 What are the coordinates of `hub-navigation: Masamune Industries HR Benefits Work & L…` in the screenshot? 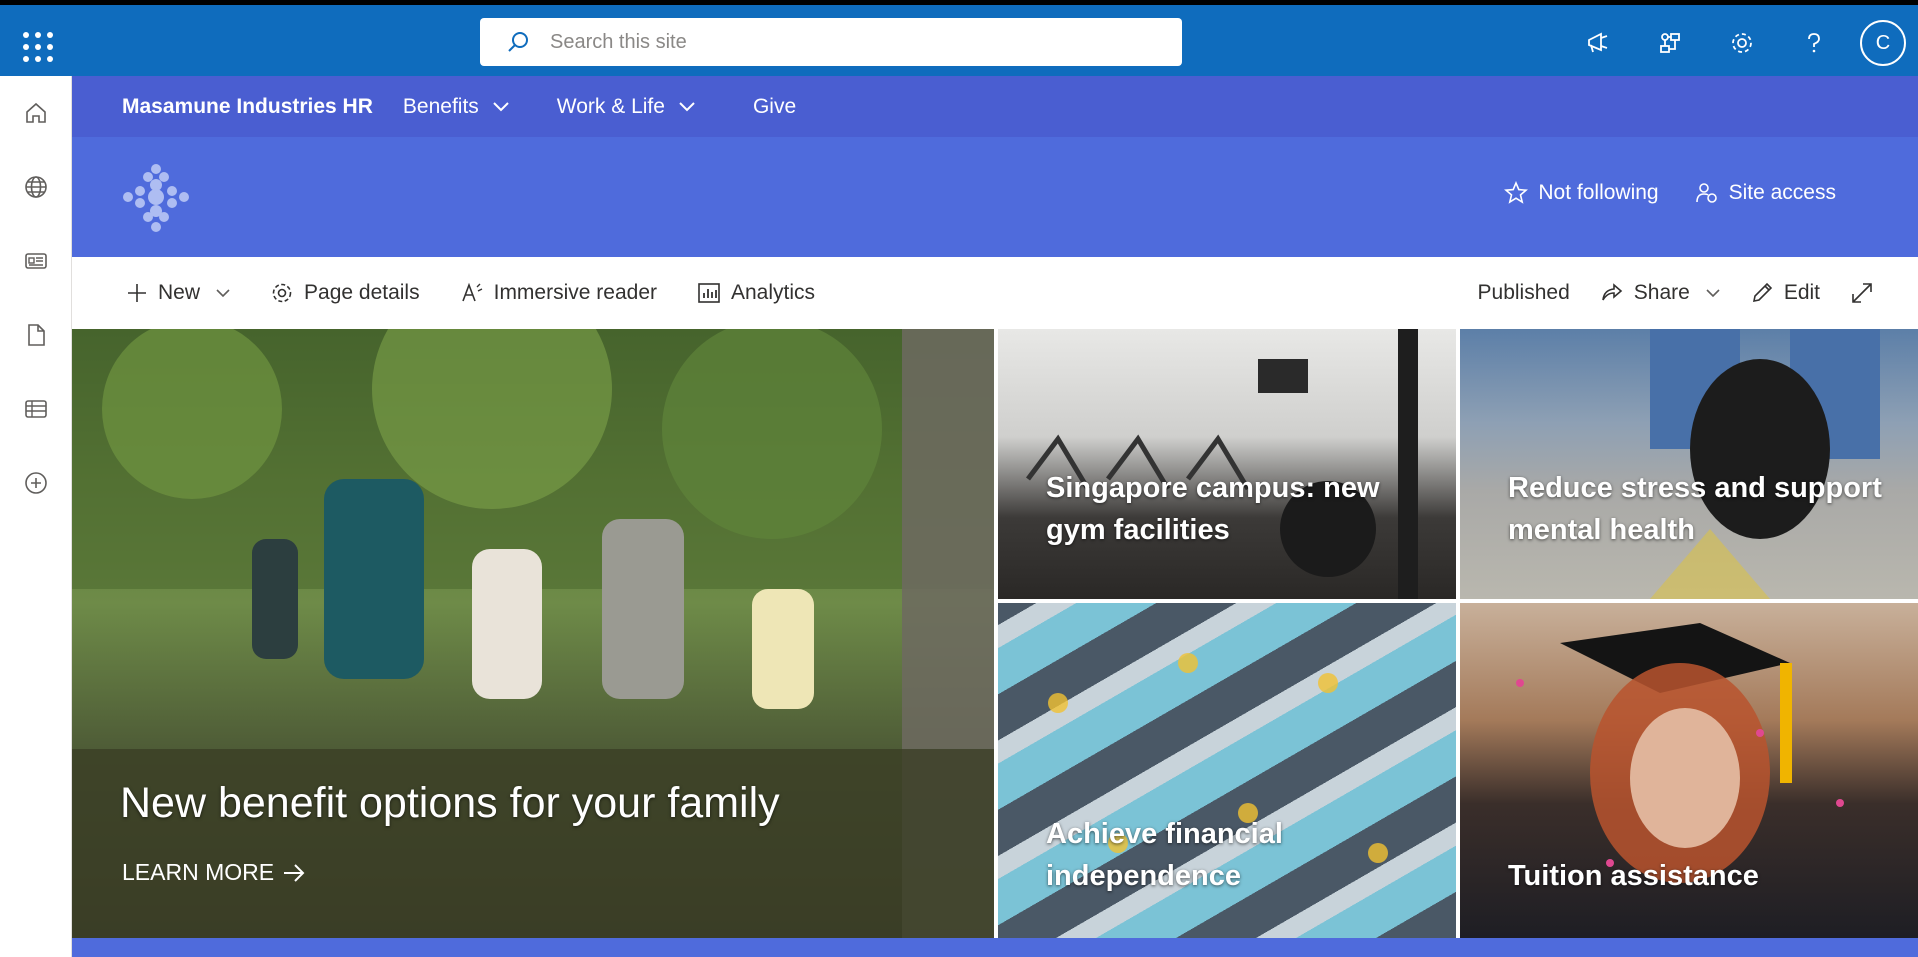 It's located at (995, 106).